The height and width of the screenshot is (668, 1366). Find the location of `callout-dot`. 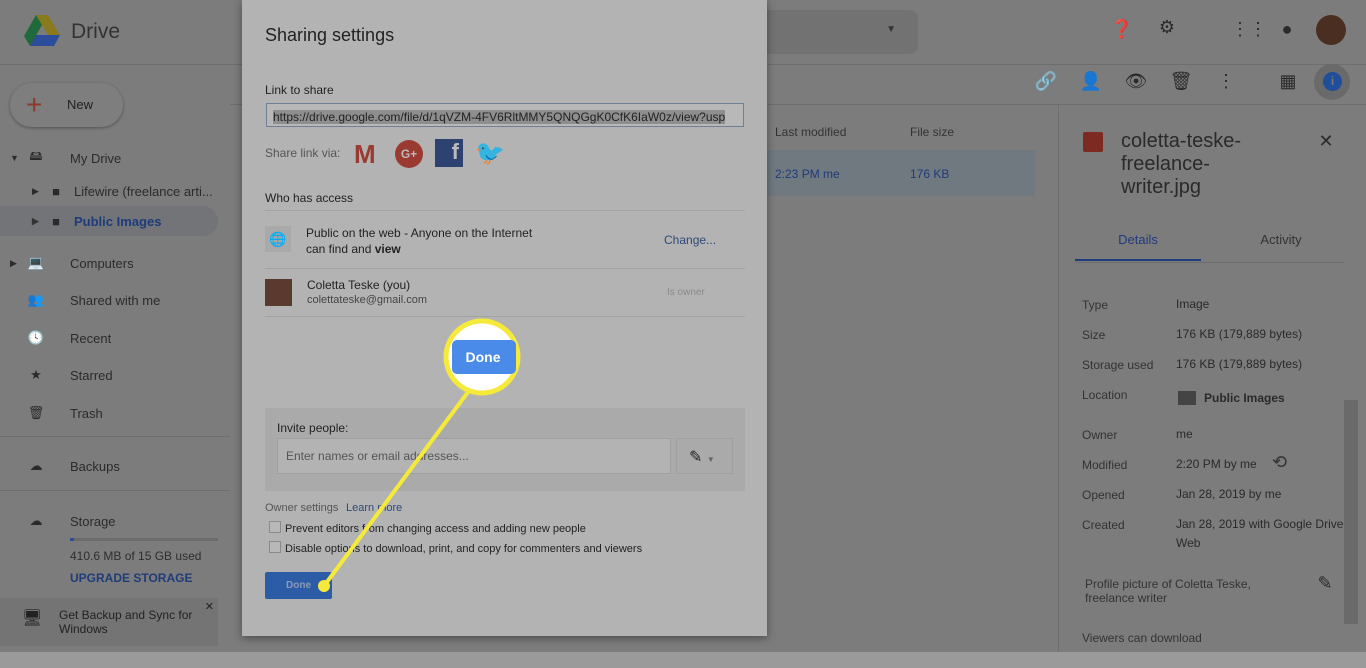

callout-dot is located at coordinates (324, 586).